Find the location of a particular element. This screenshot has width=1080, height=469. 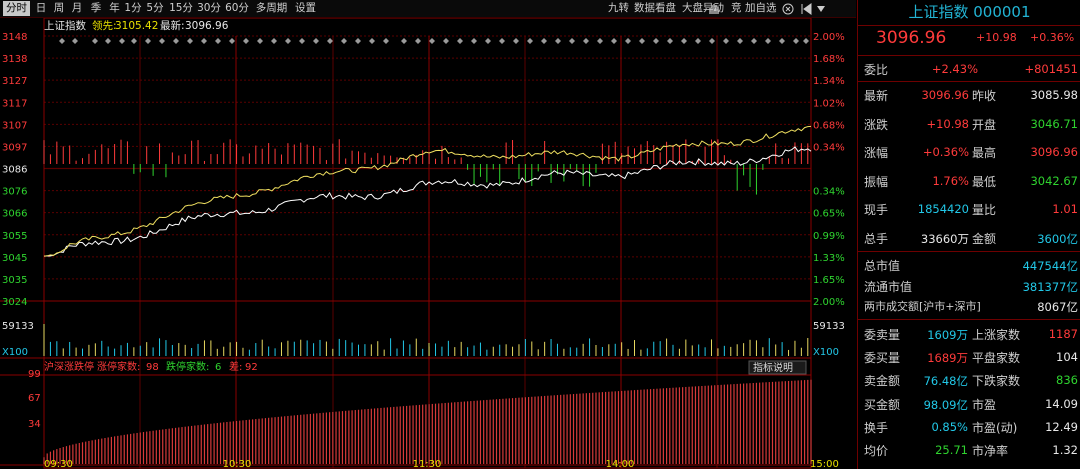

order-value: 25.71 is located at coordinates (951, 450).